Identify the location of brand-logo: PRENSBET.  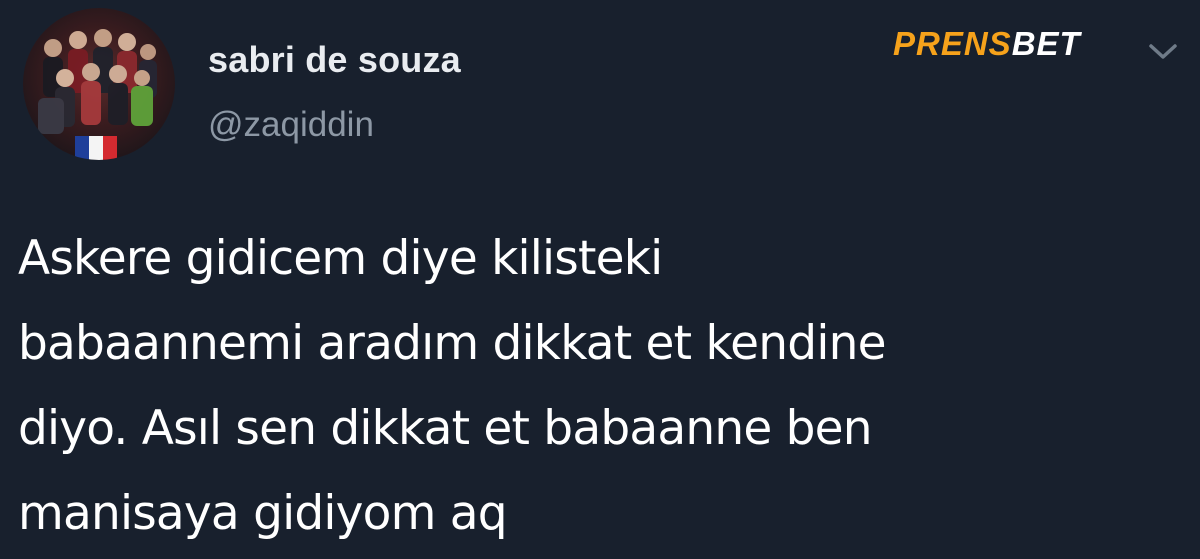
(987, 44).